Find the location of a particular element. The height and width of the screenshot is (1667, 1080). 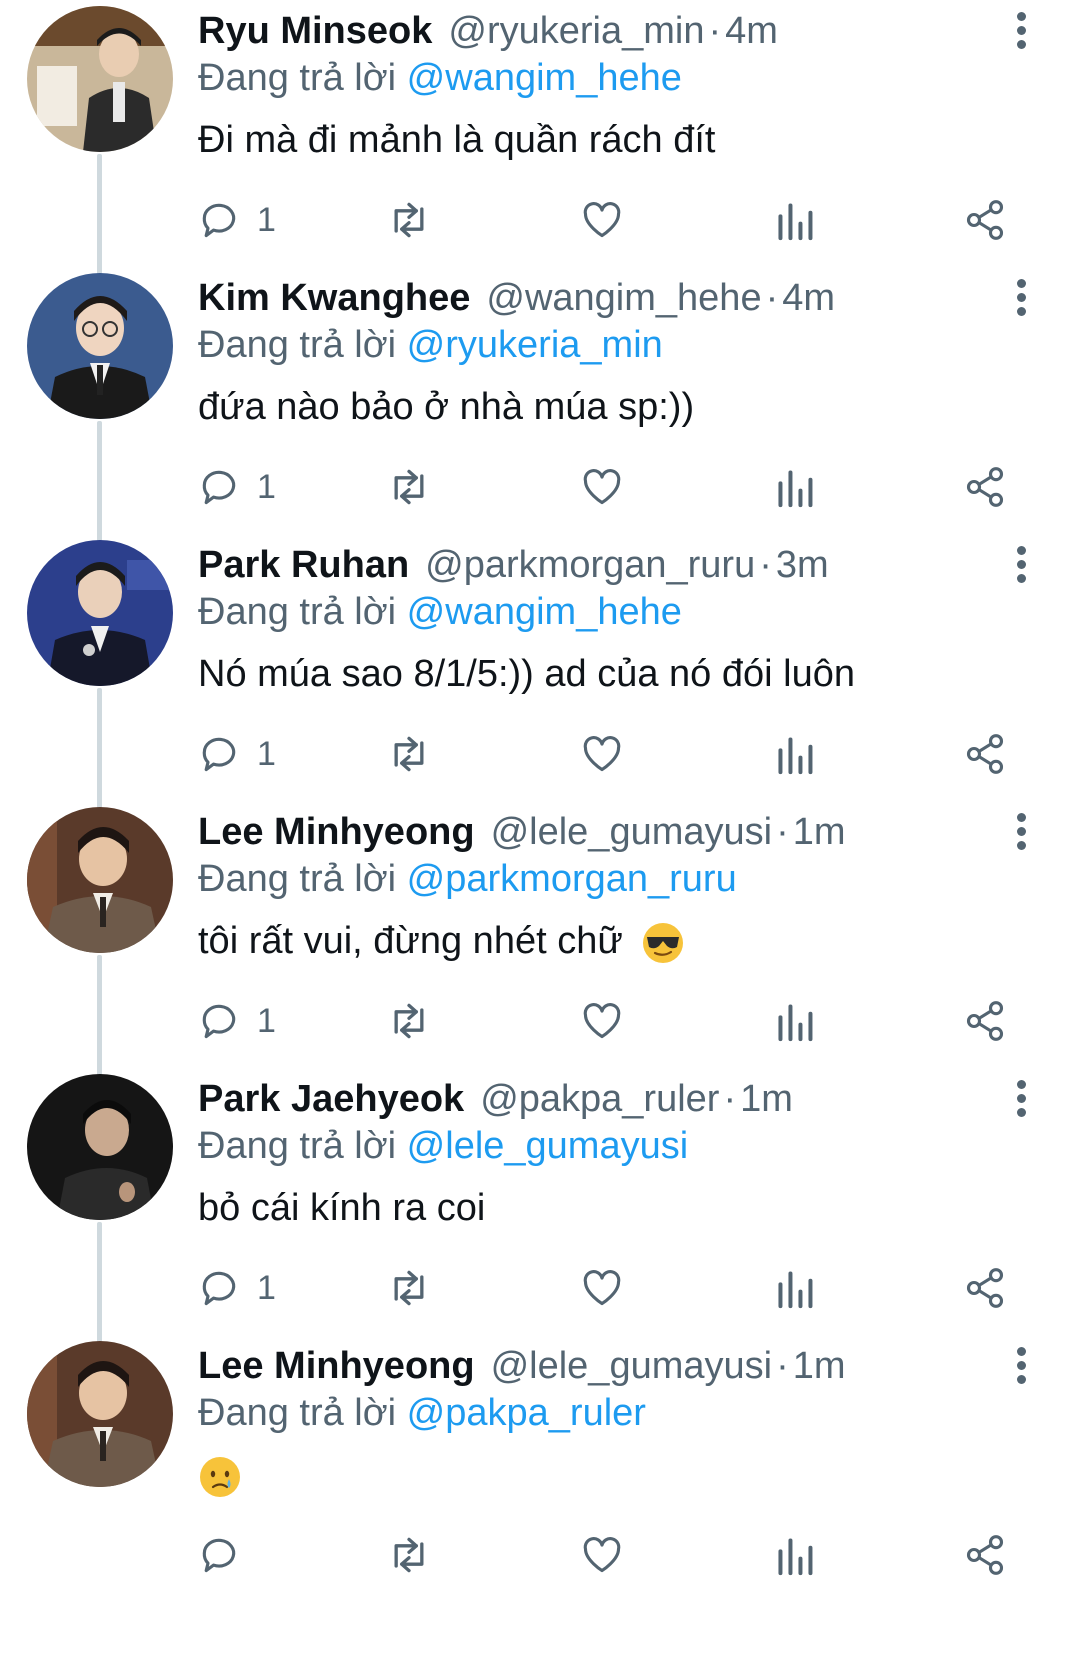

mention-link: @parkmorgan_ruru is located at coordinates (572, 879).